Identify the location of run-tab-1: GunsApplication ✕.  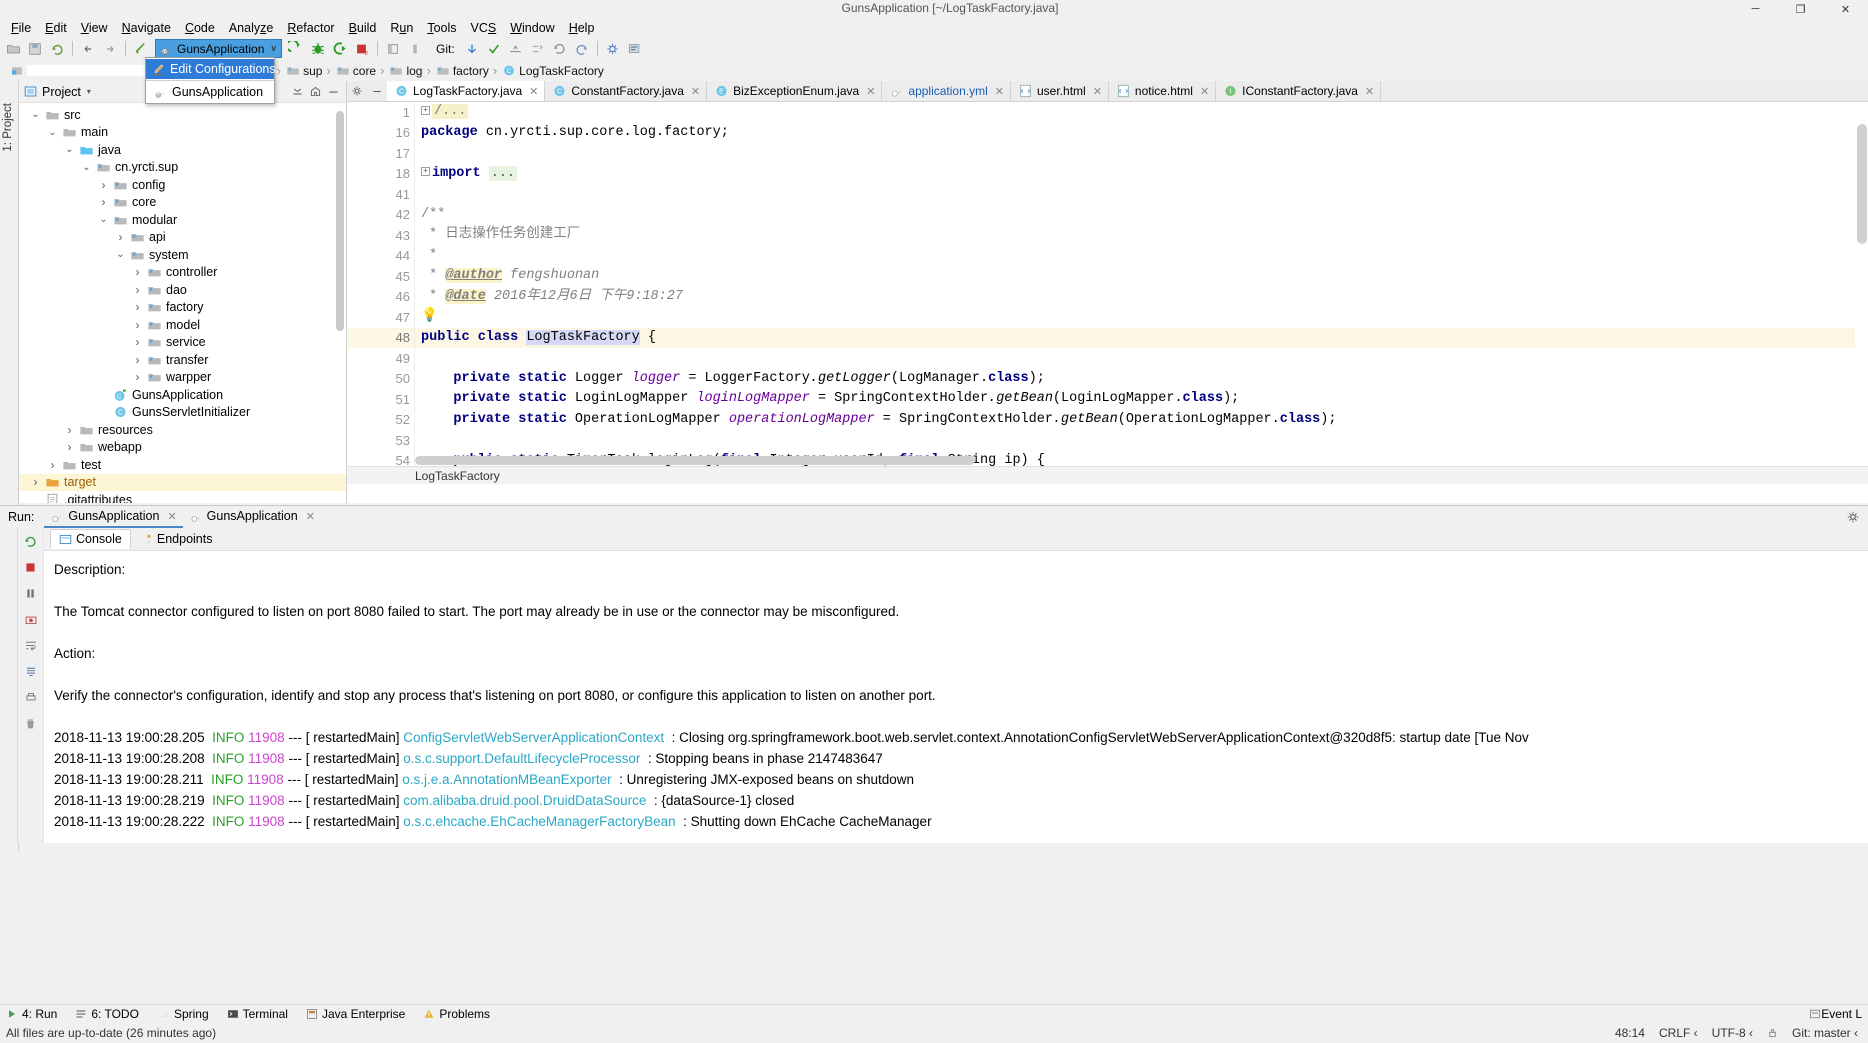
(113, 517).